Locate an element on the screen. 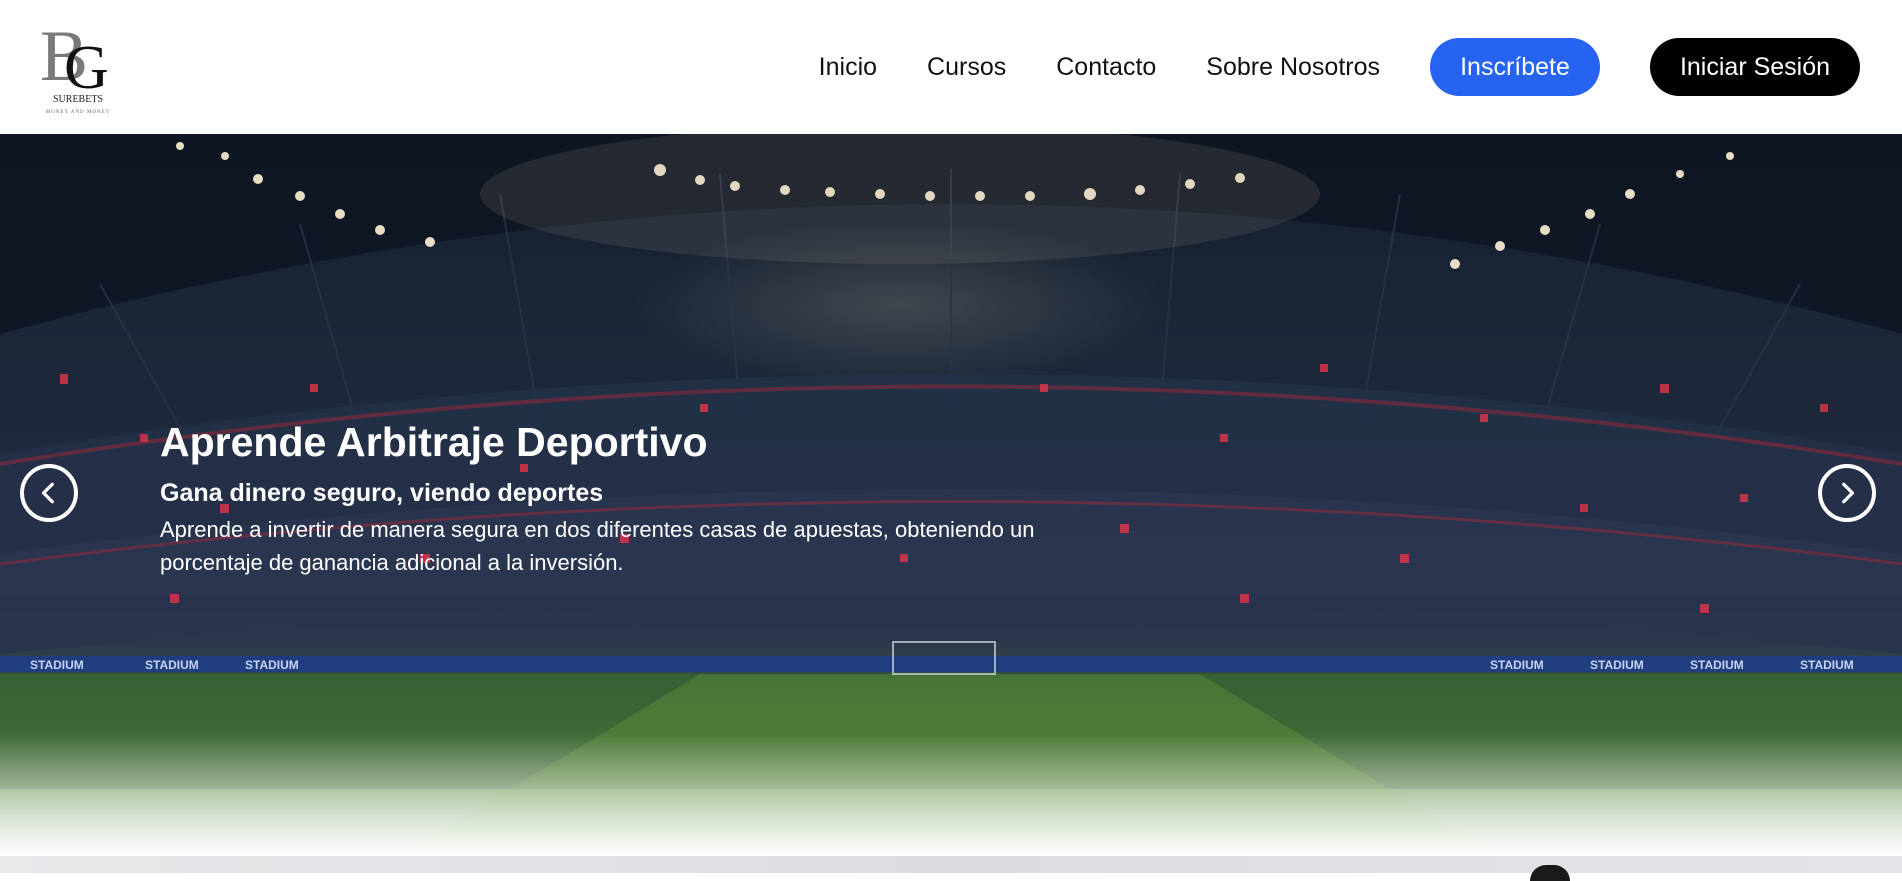 This screenshot has width=1902, height=881. svg-text: G is located at coordinates (86, 68).